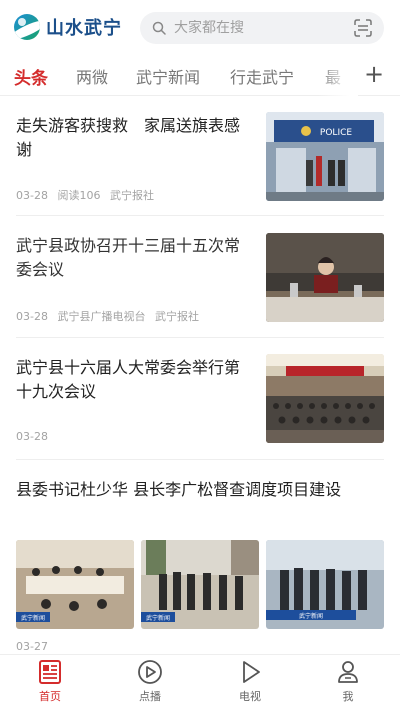 The width and height of the screenshot is (400, 711). I want to click on article-source: 武宁县广播电视台, so click(101, 316).